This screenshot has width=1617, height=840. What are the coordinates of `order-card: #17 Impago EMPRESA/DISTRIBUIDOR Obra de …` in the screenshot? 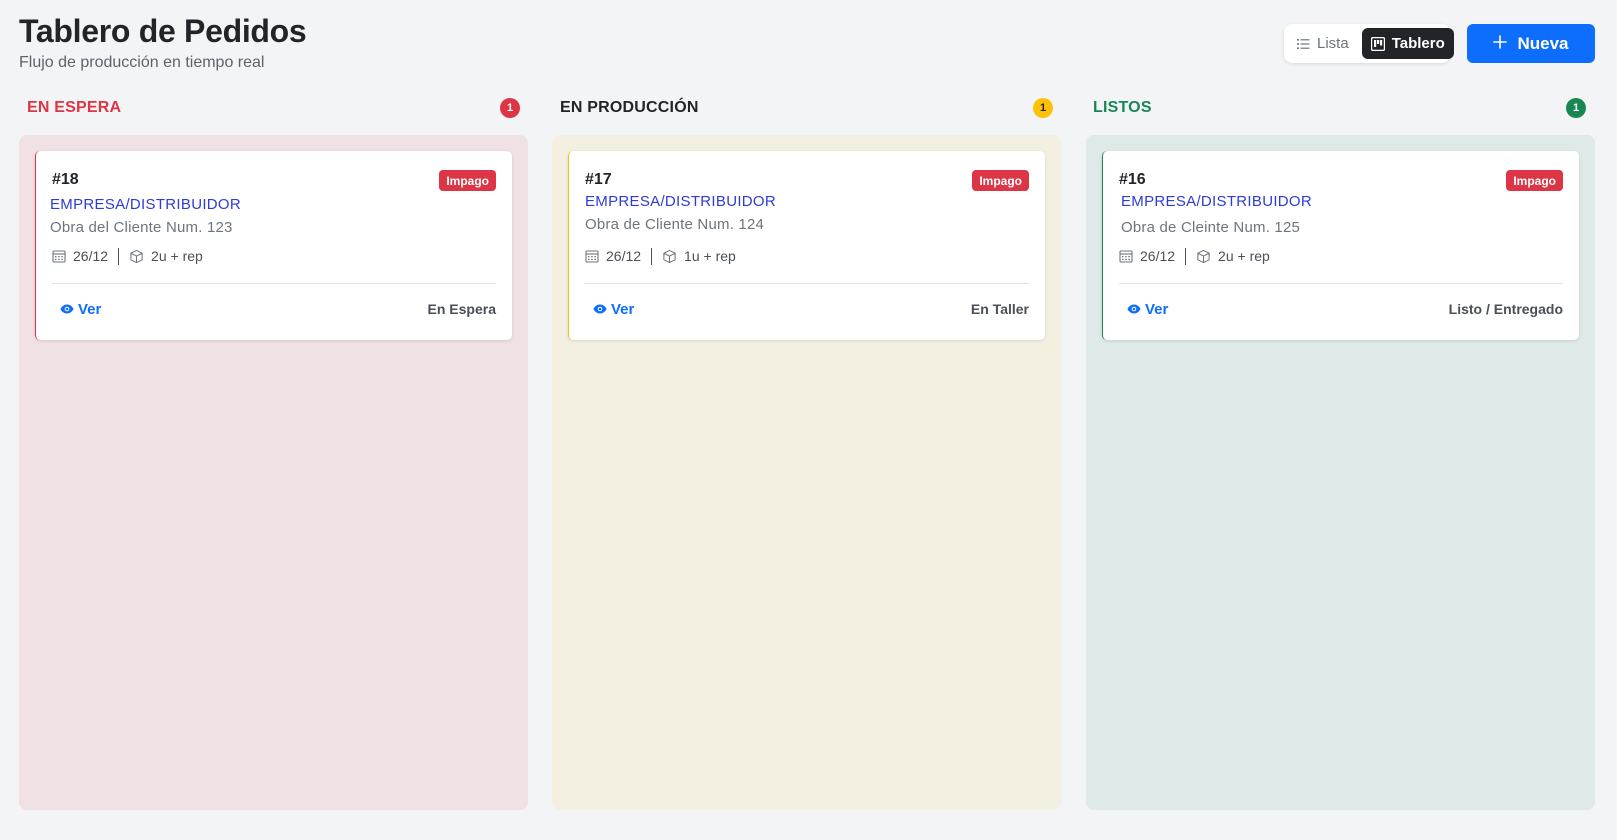 It's located at (806, 245).